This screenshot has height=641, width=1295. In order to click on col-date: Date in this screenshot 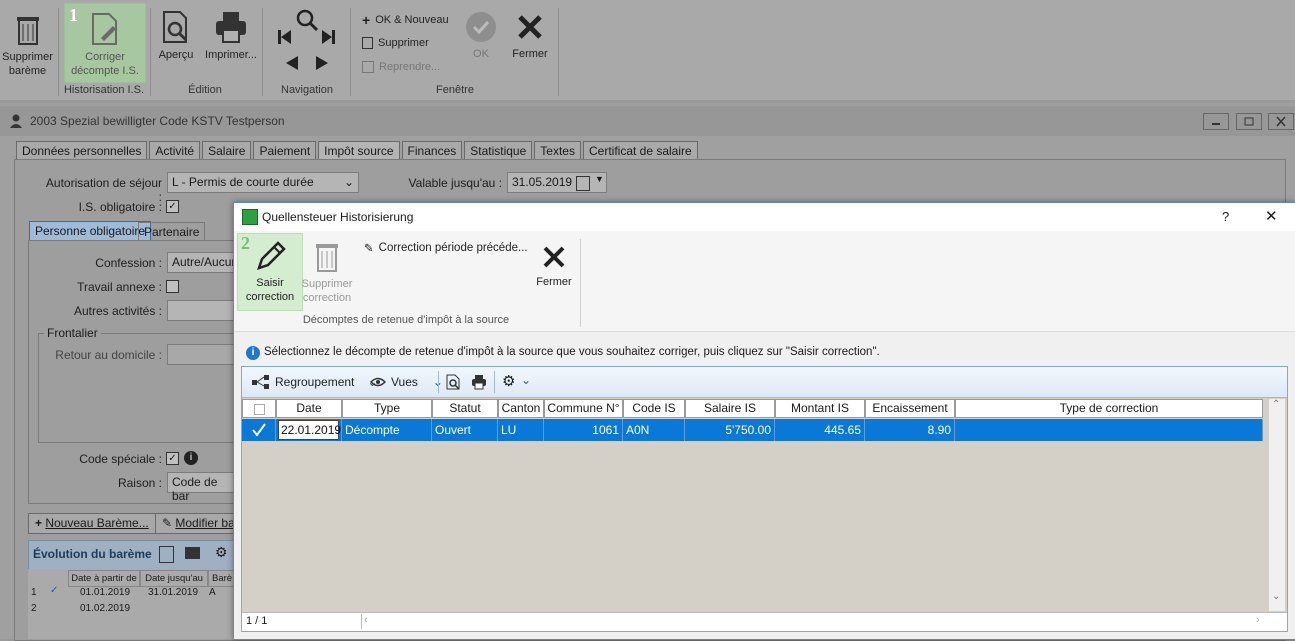, I will do `click(309, 408)`.